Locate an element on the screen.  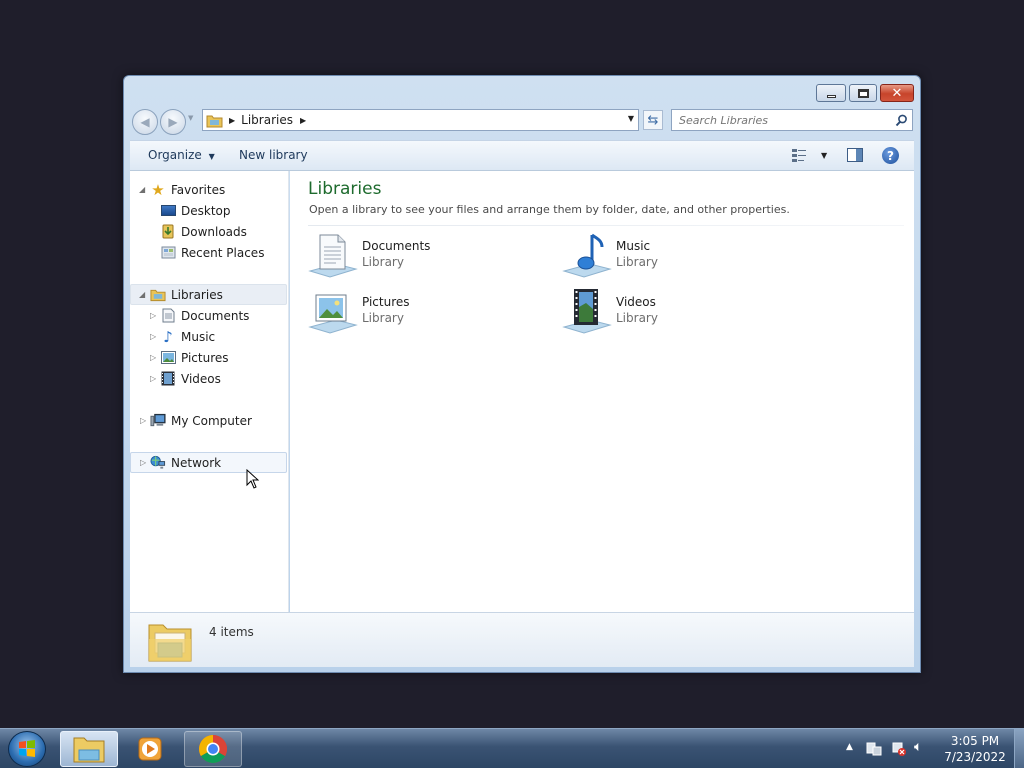
show-hidden-icons-button: ▲ is located at coordinates (849, 747).